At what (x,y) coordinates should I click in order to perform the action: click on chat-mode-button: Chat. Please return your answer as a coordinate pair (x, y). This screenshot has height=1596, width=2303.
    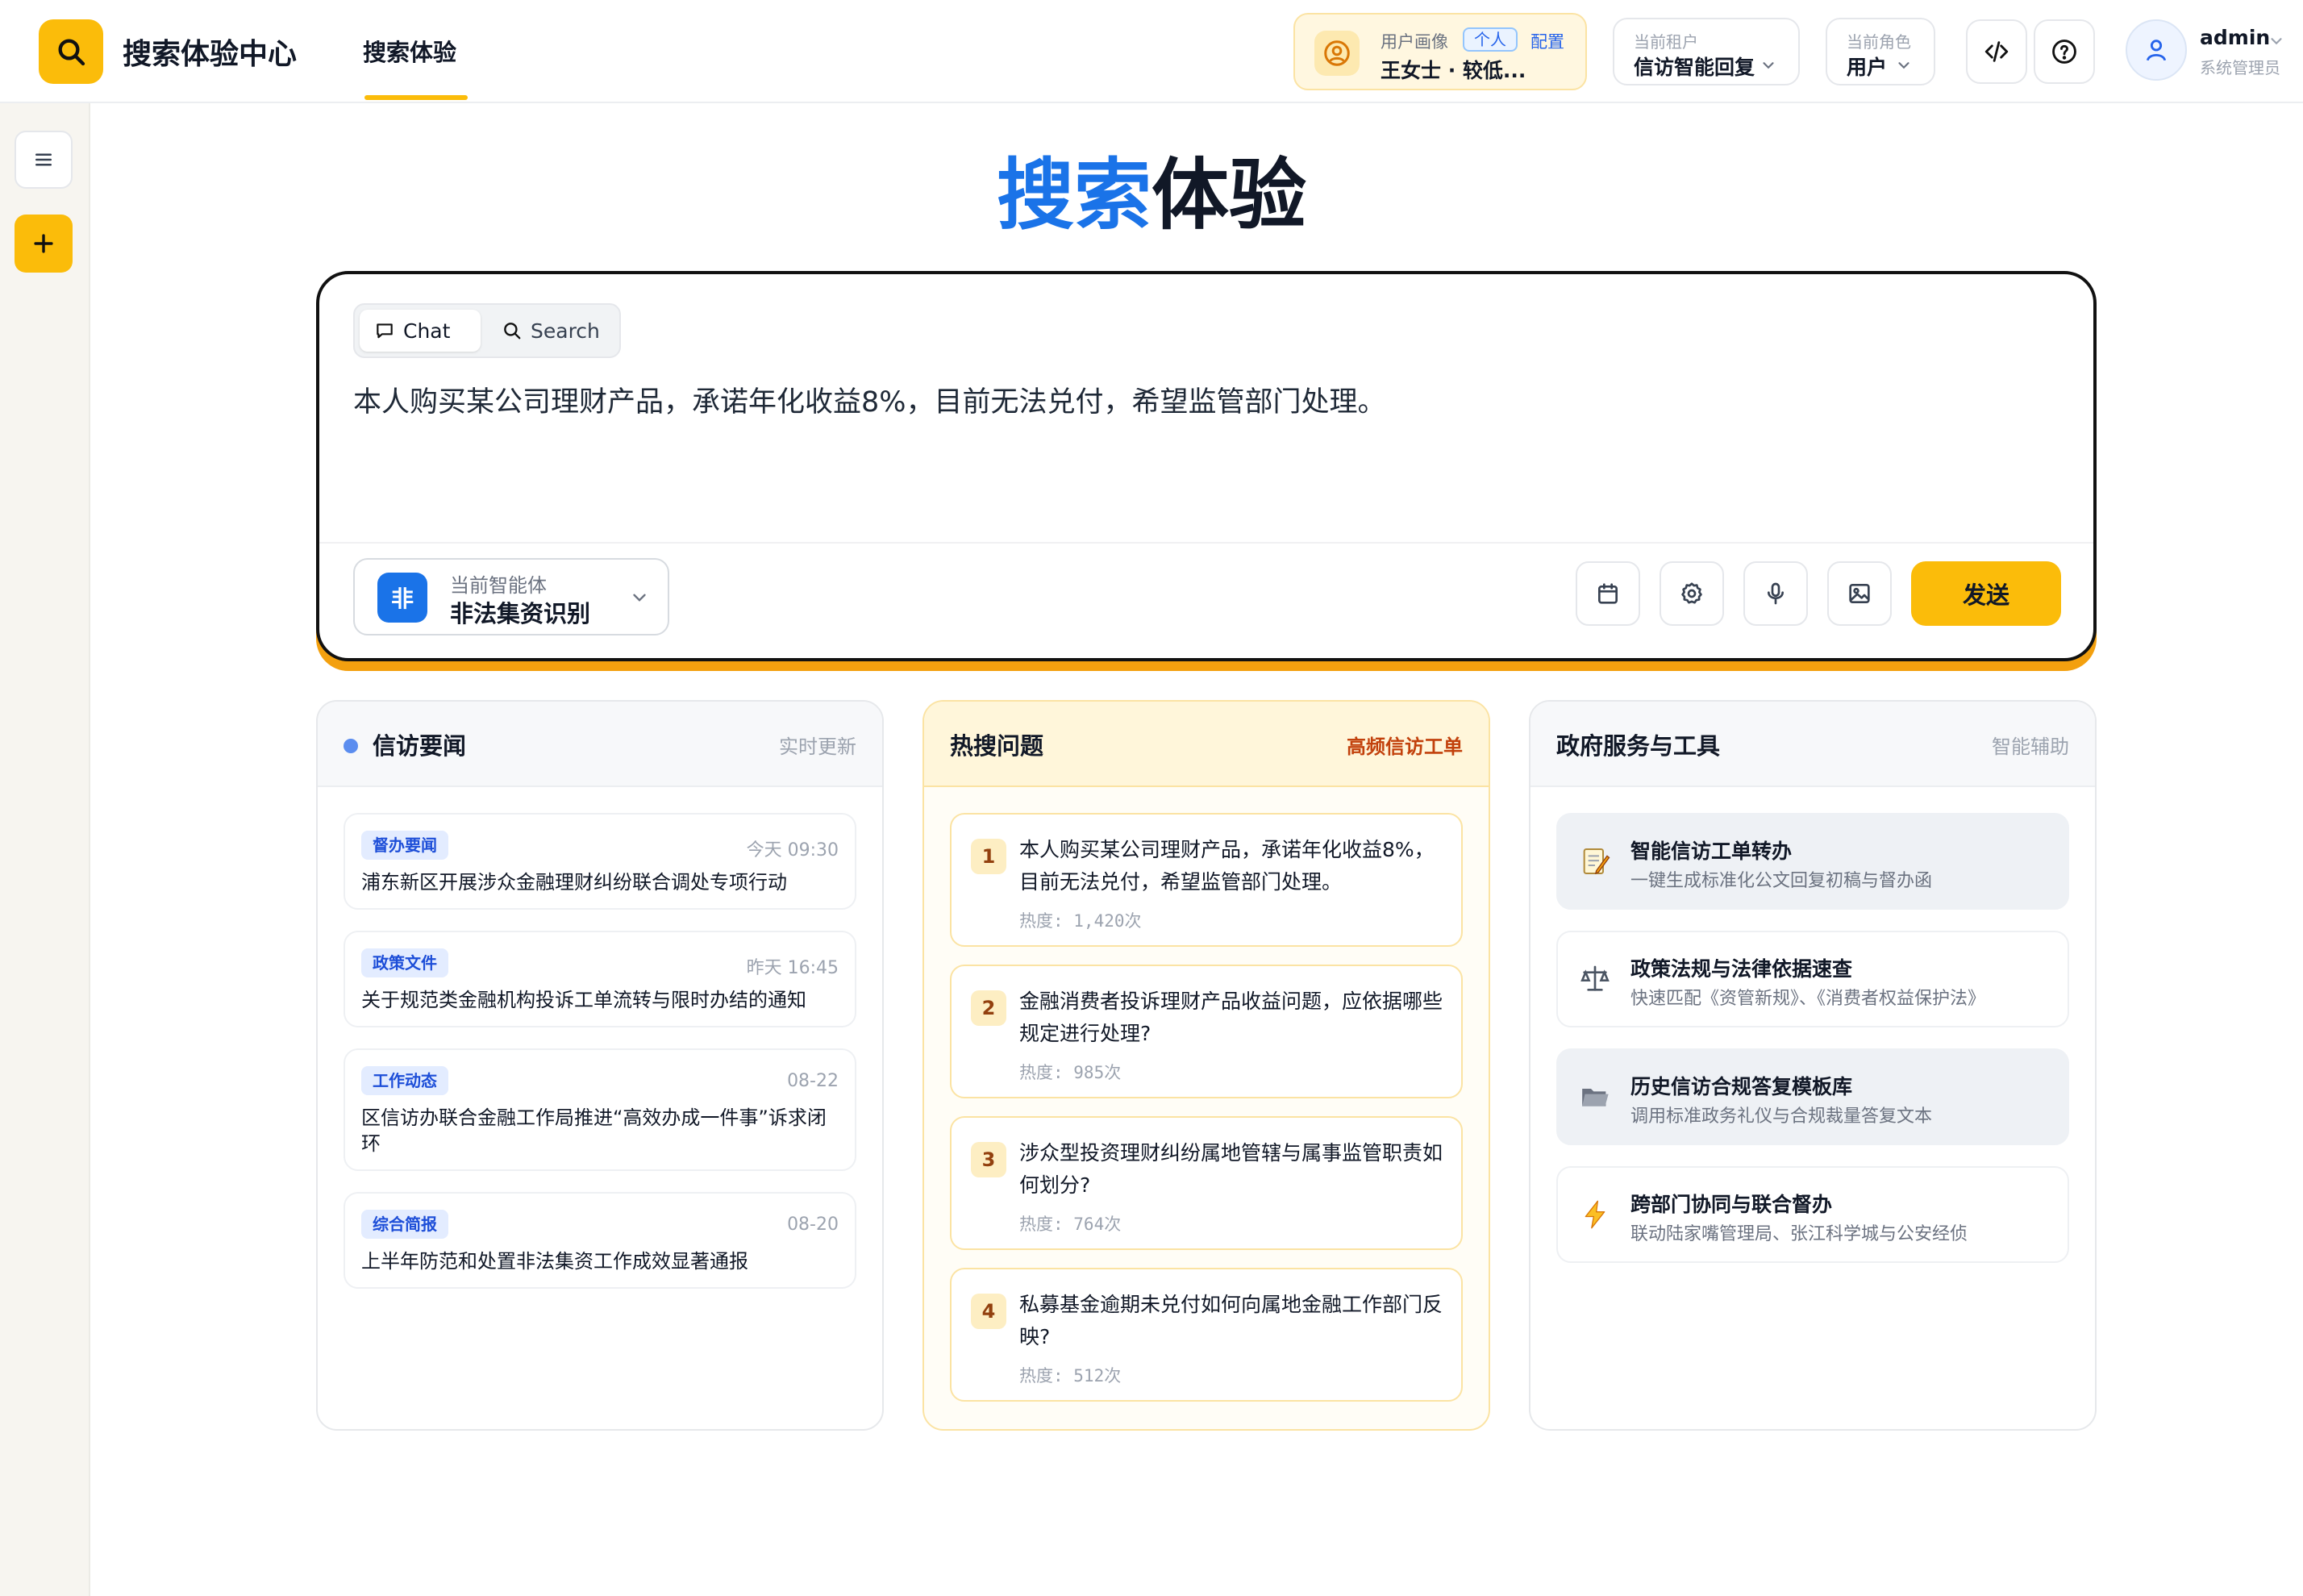
    Looking at the image, I should click on (420, 331).